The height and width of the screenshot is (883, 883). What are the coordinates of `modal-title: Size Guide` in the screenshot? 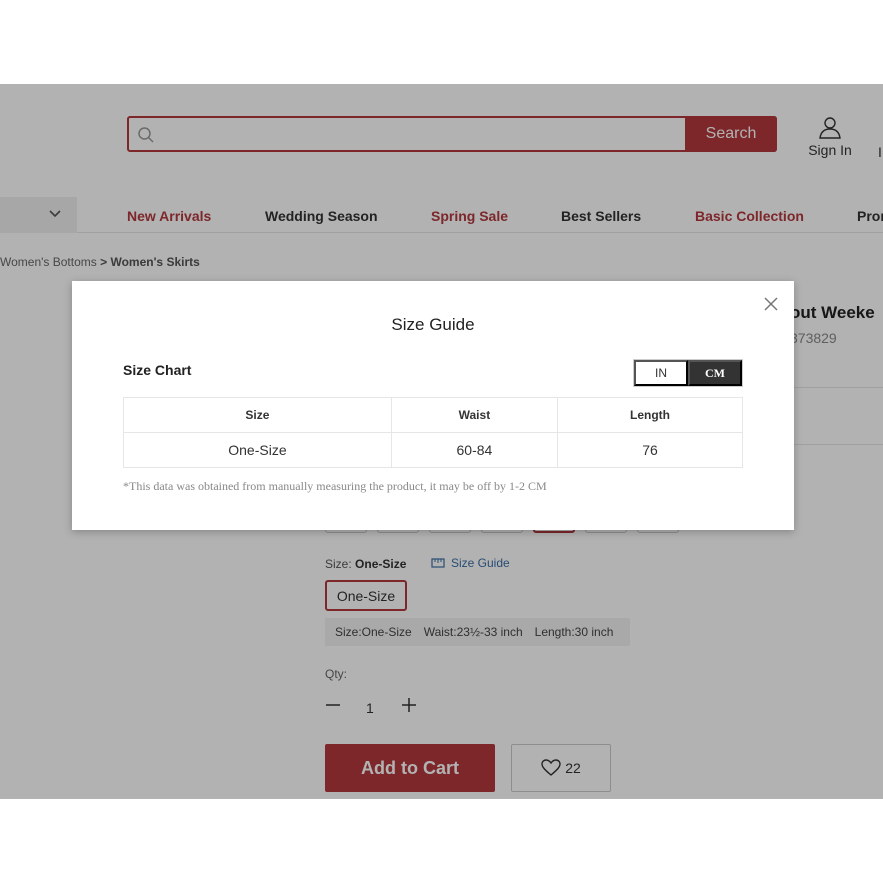 It's located at (433, 324).